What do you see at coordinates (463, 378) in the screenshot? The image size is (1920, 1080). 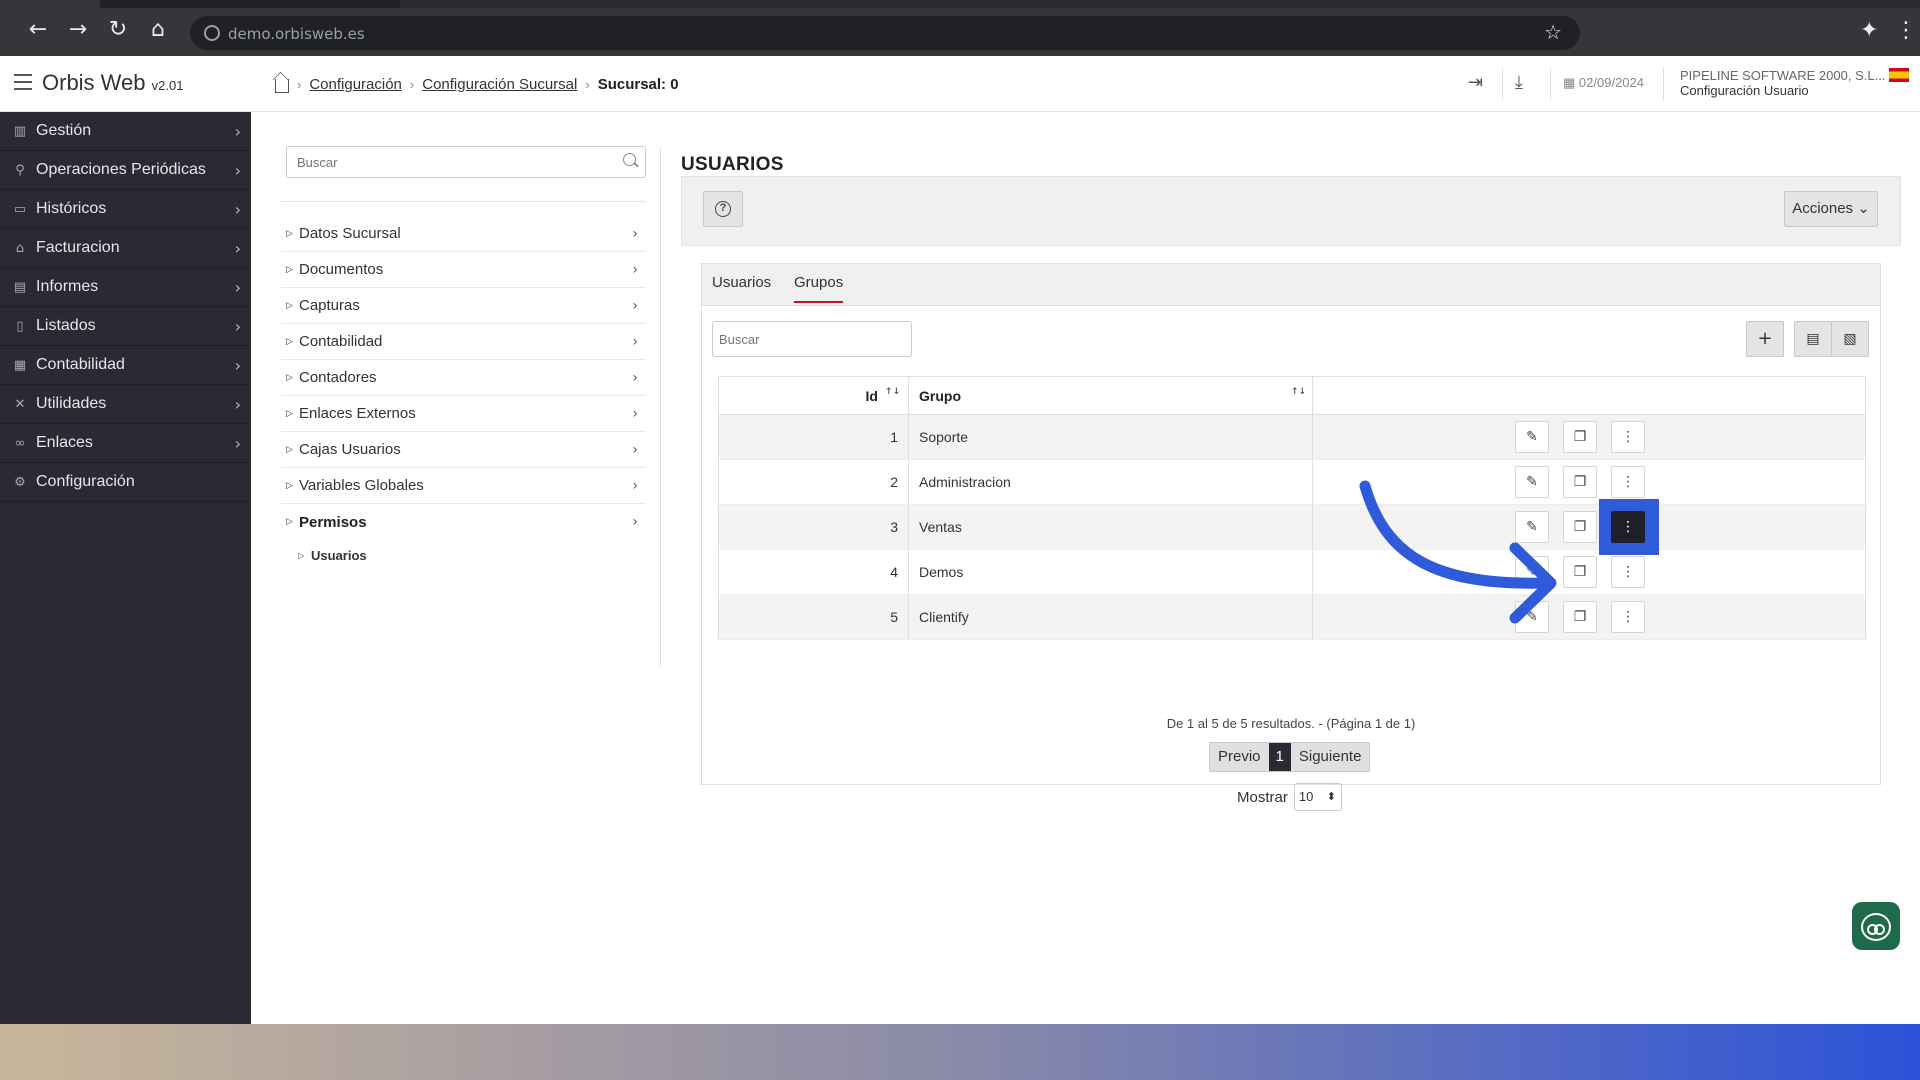 I see `tree-item-contadores: ▷ Contadores ›` at bounding box center [463, 378].